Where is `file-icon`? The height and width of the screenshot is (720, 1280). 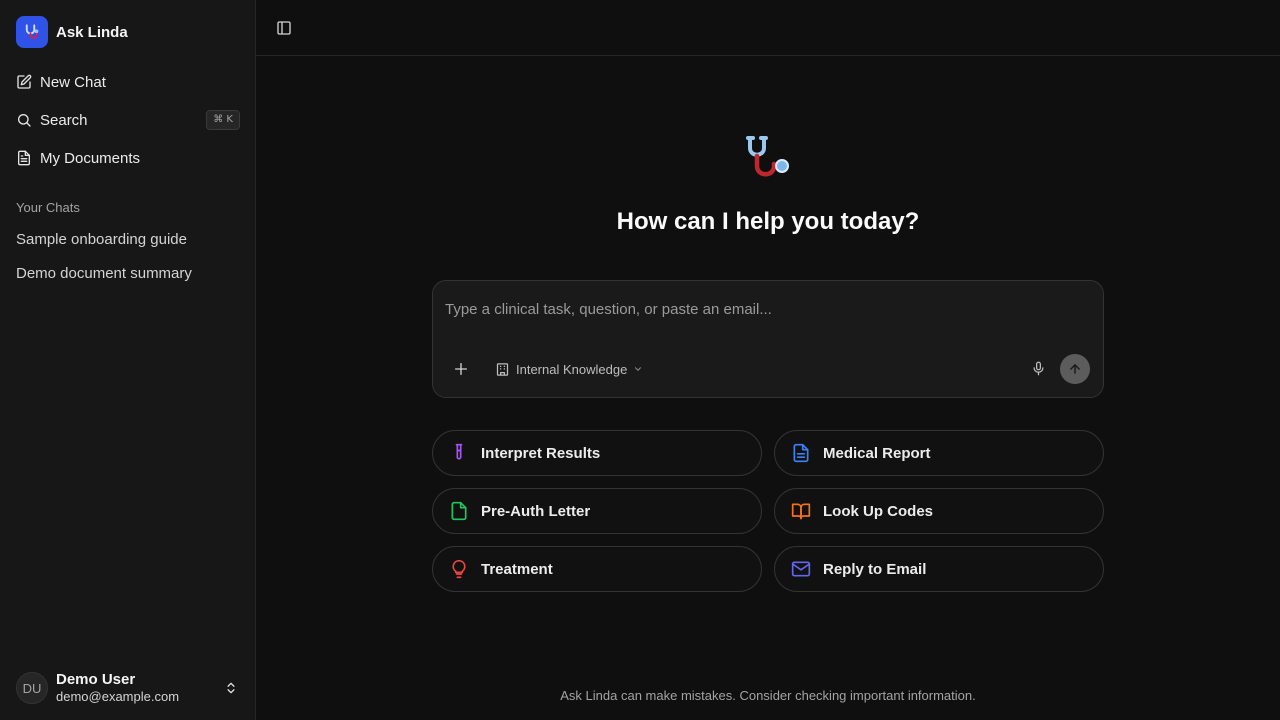
file-icon is located at coordinates (459, 511).